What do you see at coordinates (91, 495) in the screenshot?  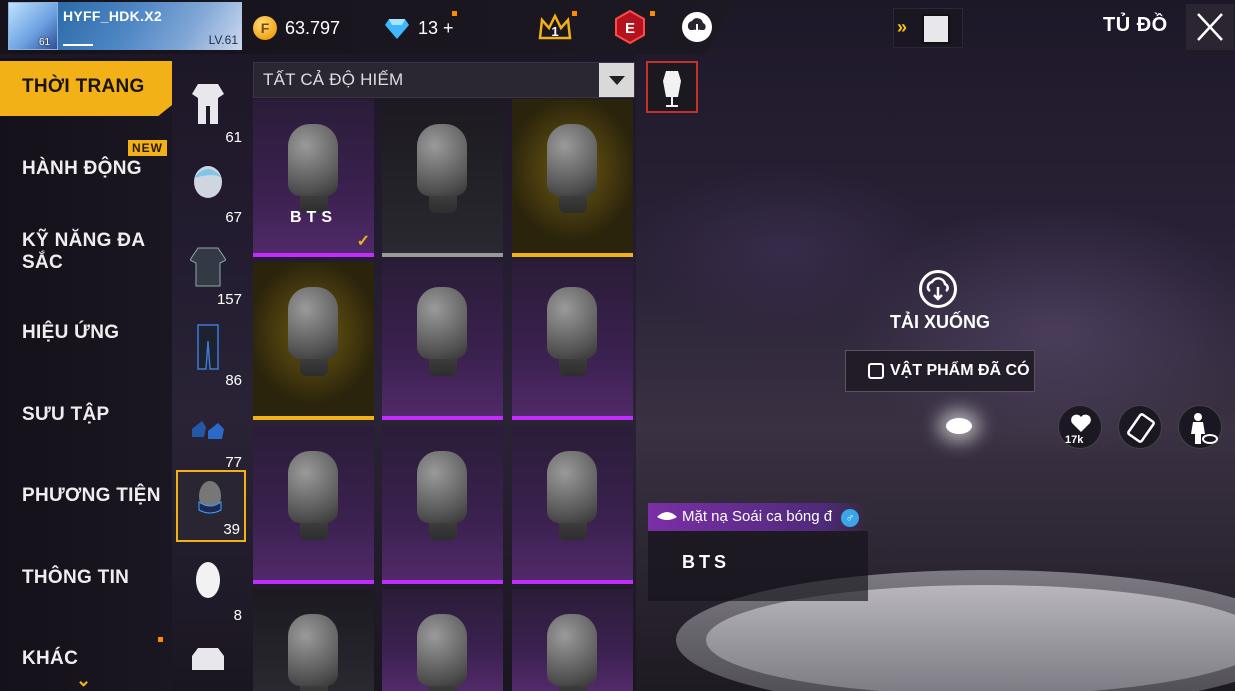 I see `menu-label: PHƯƠNG TIỆN` at bounding box center [91, 495].